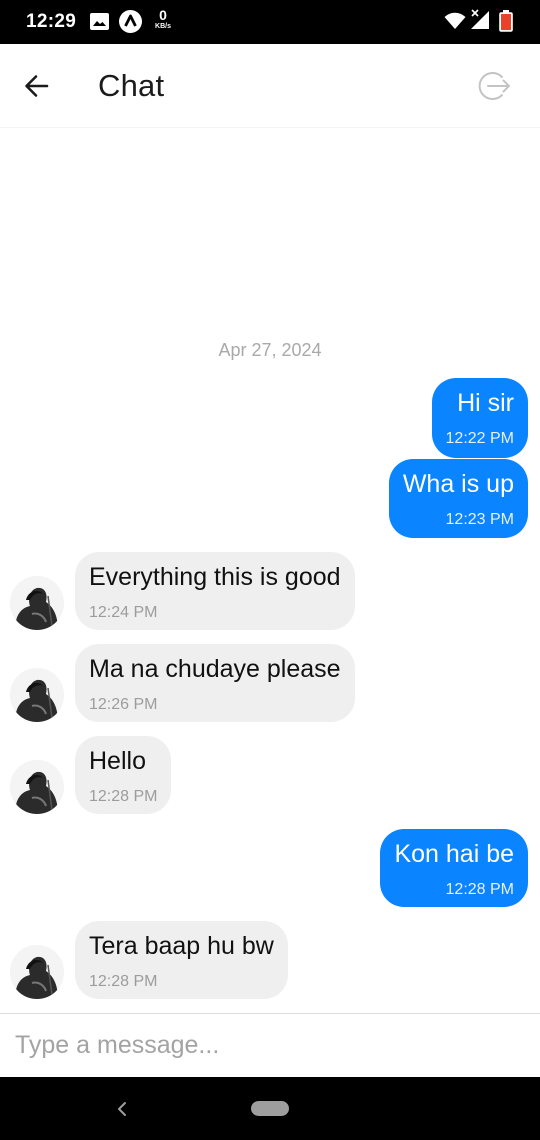  I want to click on message-bubble-outgoing: Wha is up 12:23 PM, so click(458, 498).